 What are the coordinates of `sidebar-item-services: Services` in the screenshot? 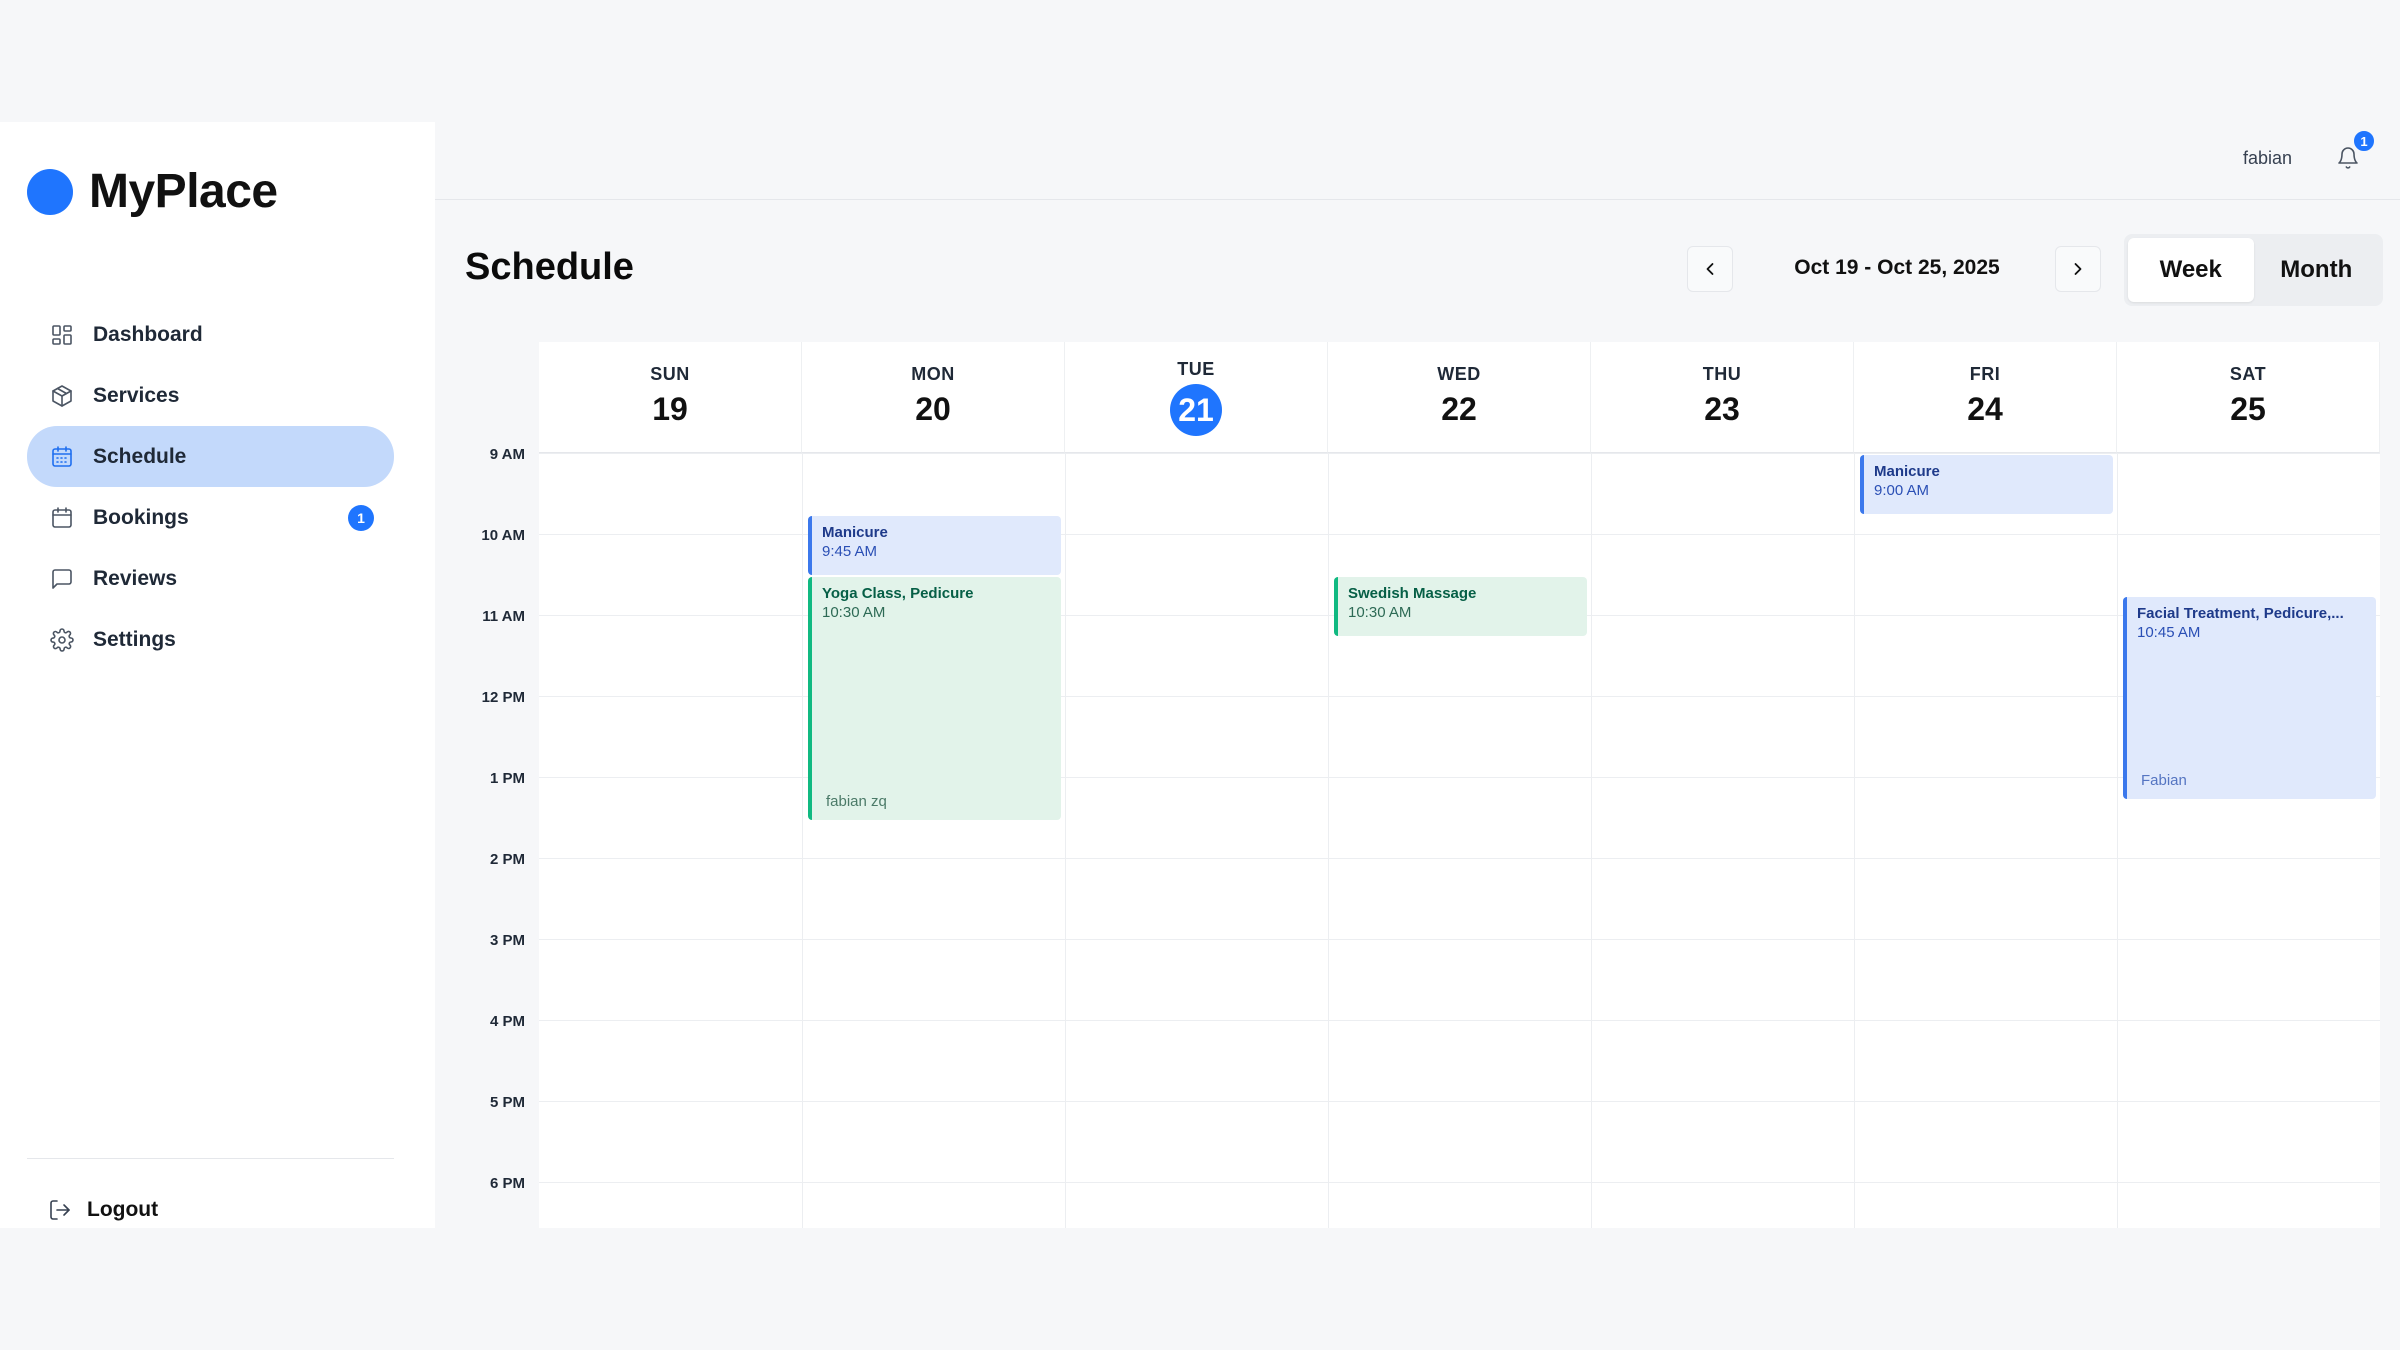 It's located at (210, 395).